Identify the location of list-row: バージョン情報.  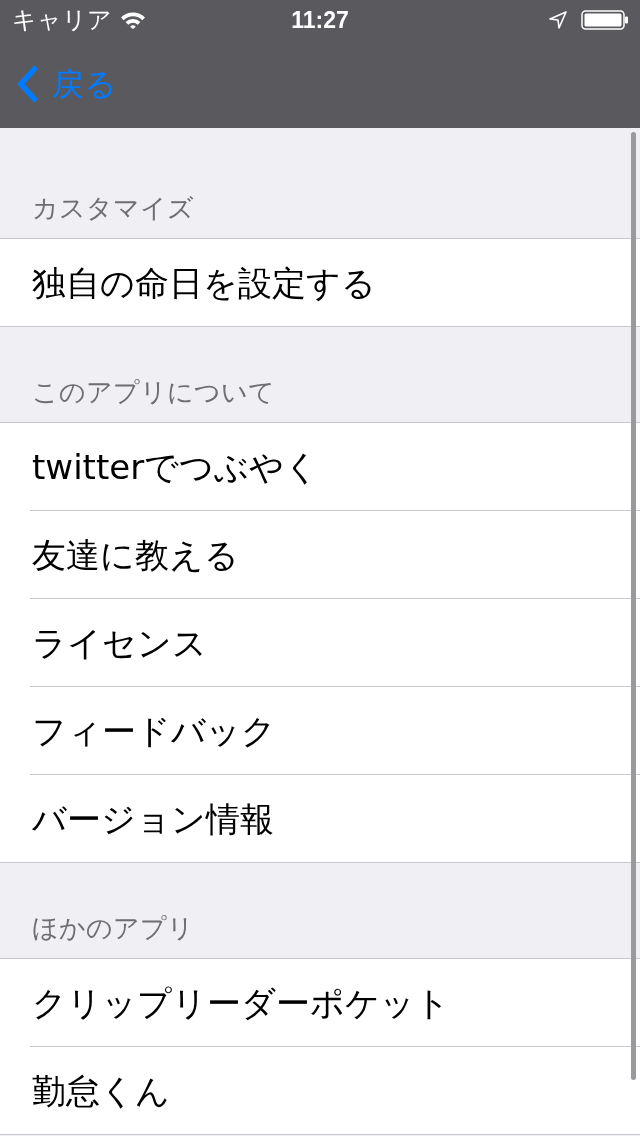
(320, 818).